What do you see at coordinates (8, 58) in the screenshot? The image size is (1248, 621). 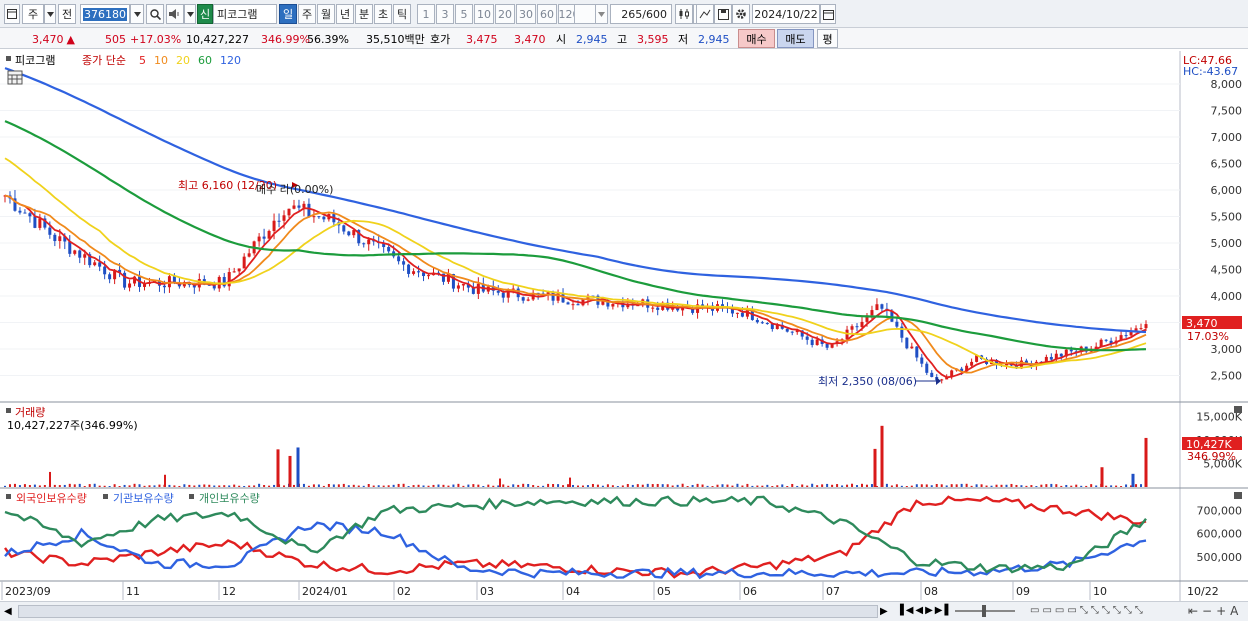 I see `panel-handle-icon` at bounding box center [8, 58].